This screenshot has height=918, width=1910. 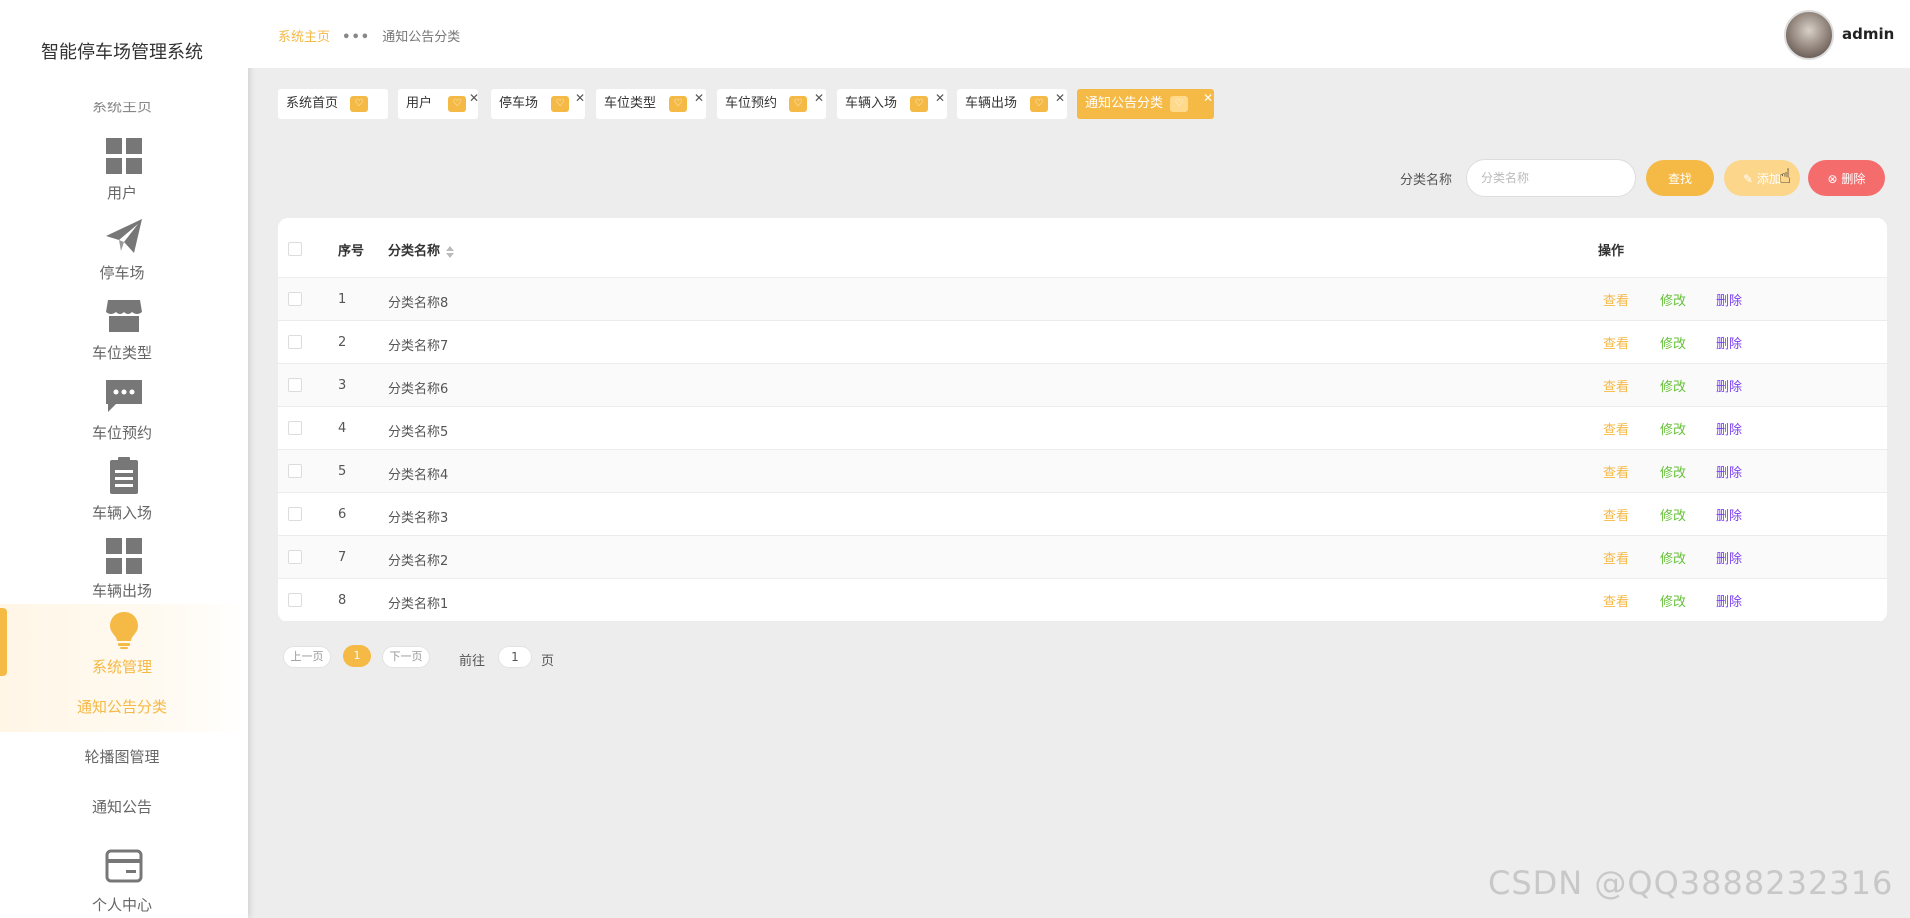 What do you see at coordinates (1551, 178) in the screenshot?
I see `search-input` at bounding box center [1551, 178].